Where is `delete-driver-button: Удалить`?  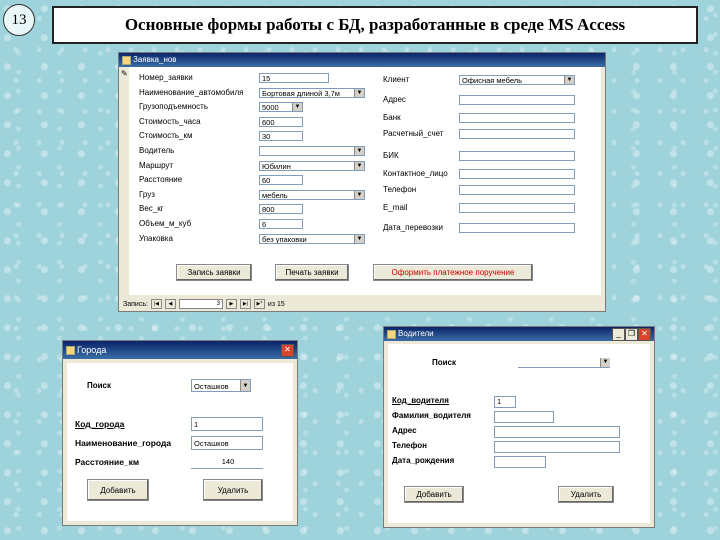
delete-driver-button: Удалить is located at coordinates (586, 494).